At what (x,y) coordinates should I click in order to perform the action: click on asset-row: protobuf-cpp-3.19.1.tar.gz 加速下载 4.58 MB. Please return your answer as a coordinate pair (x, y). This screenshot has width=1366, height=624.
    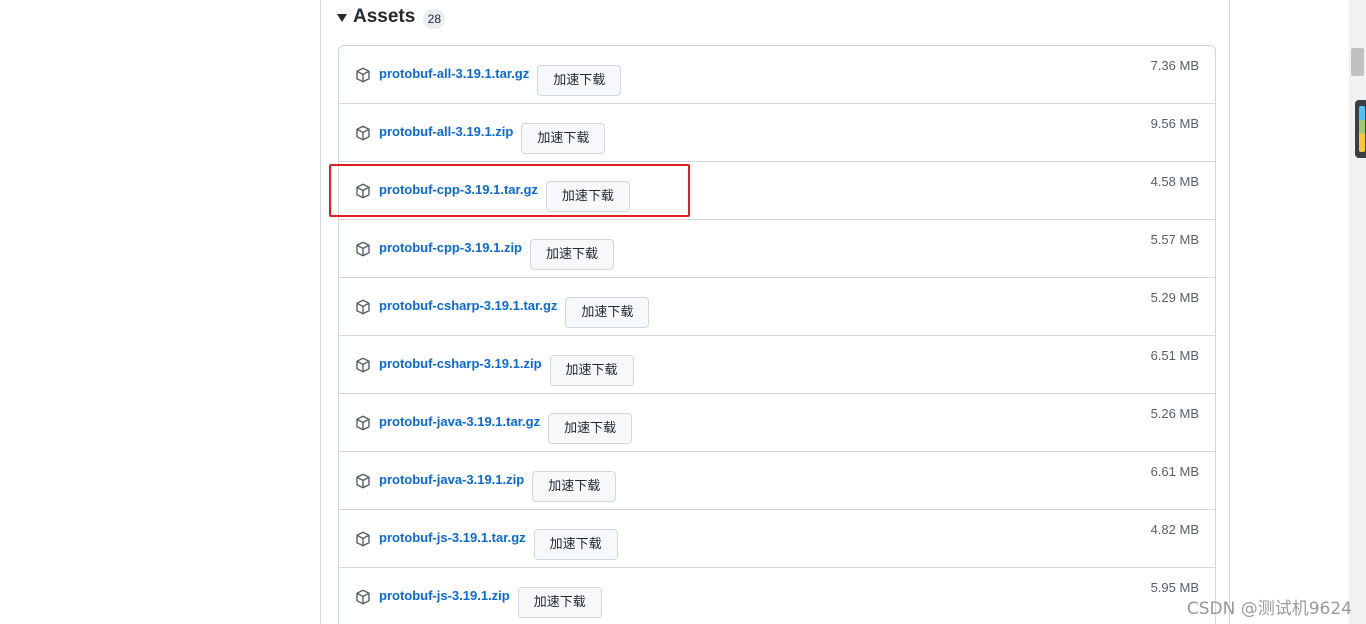
    Looking at the image, I should click on (777, 190).